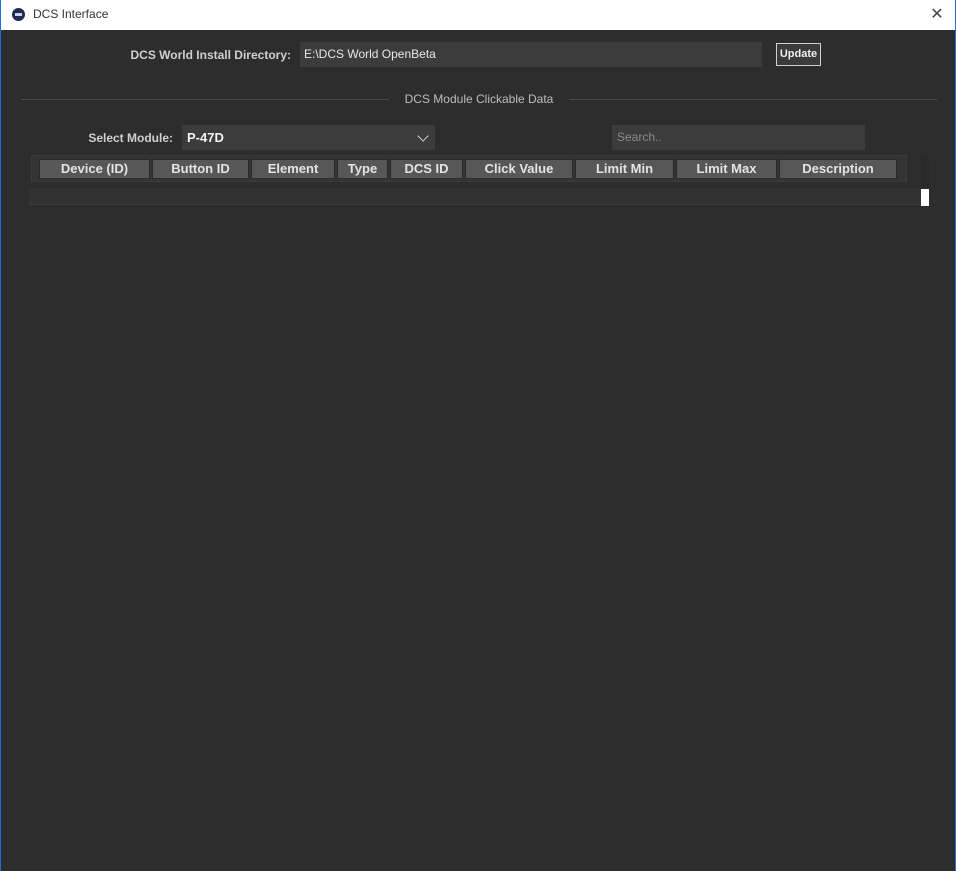 Image resolution: width=956 pixels, height=871 pixels. What do you see at coordinates (200, 169) in the screenshot?
I see `column-header-button-id: Button ID` at bounding box center [200, 169].